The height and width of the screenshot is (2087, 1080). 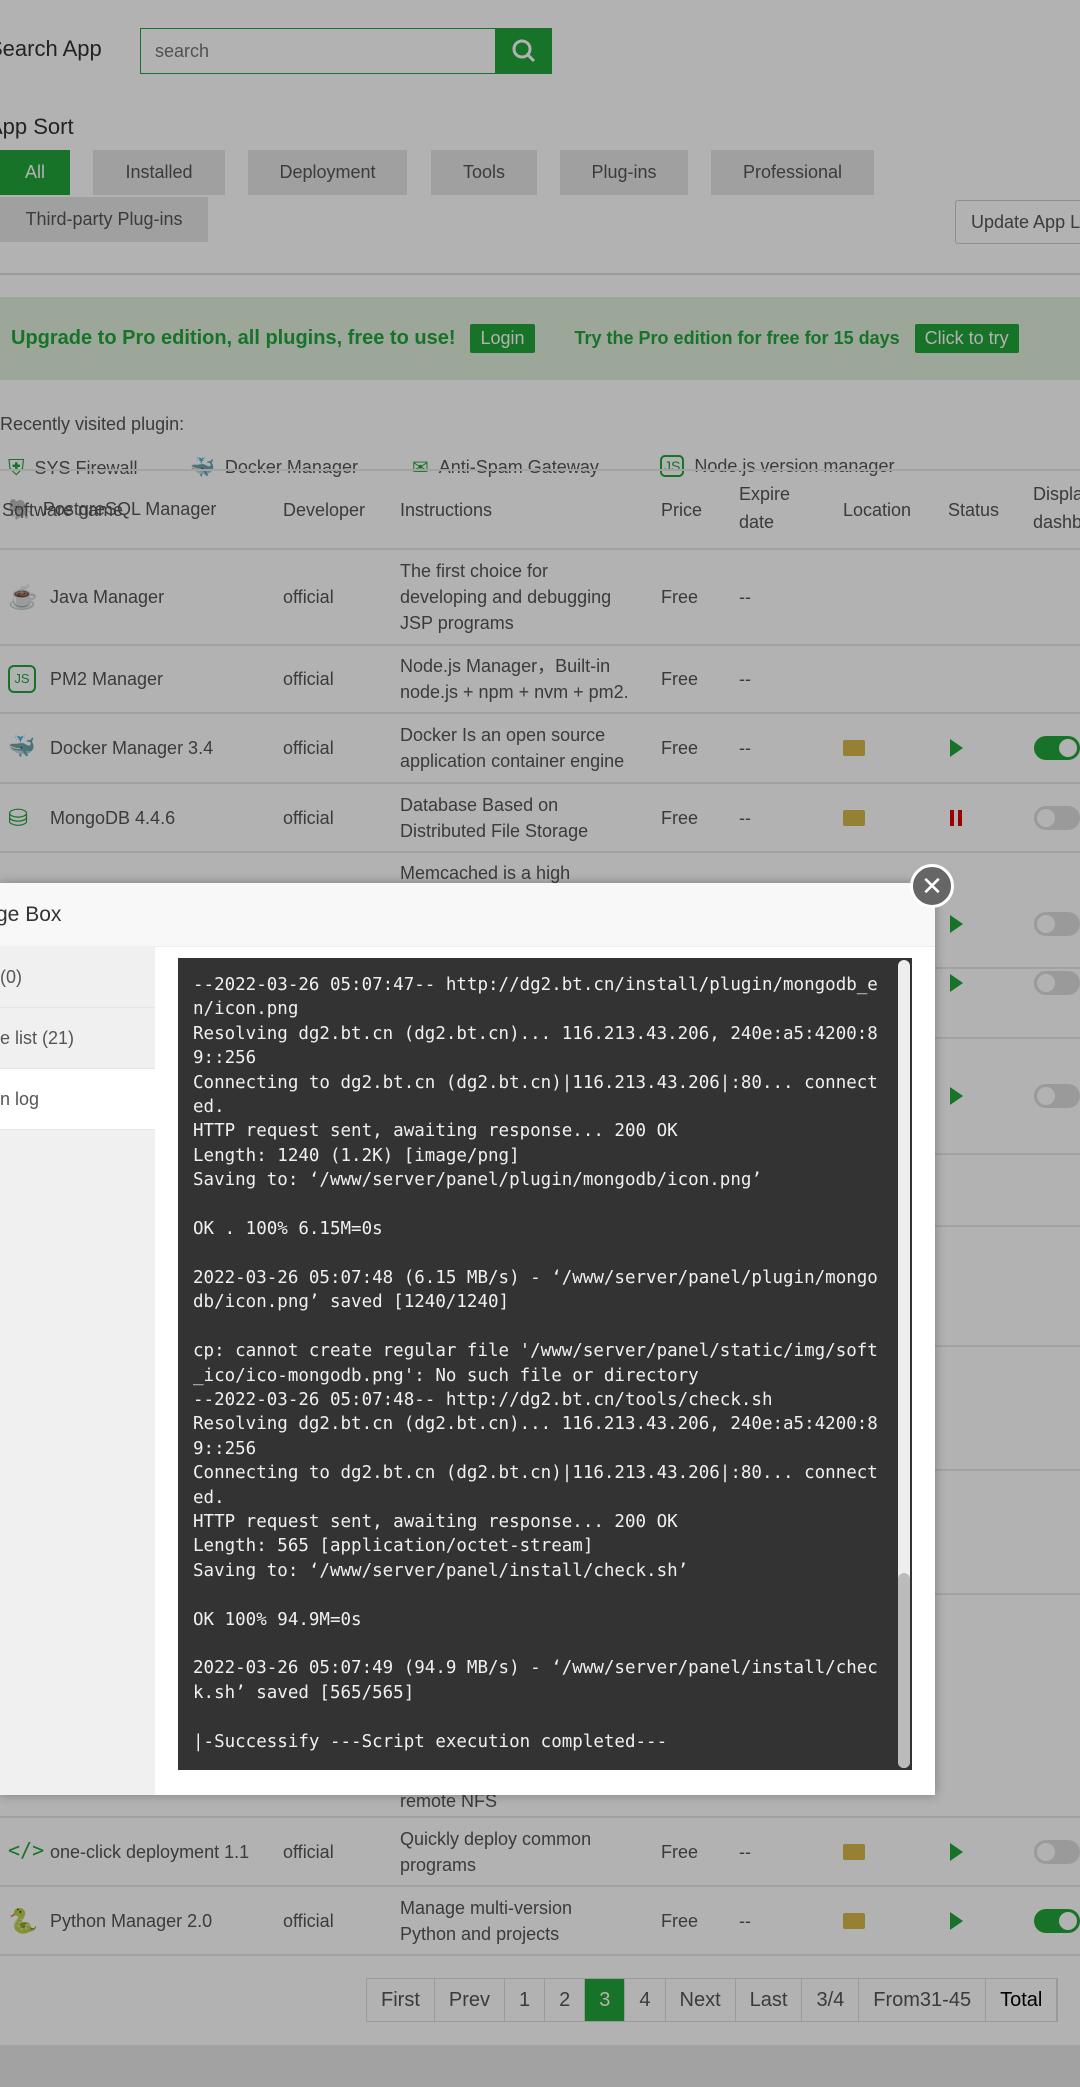 What do you see at coordinates (467, 915) in the screenshot?
I see `modal-header: ge Box` at bounding box center [467, 915].